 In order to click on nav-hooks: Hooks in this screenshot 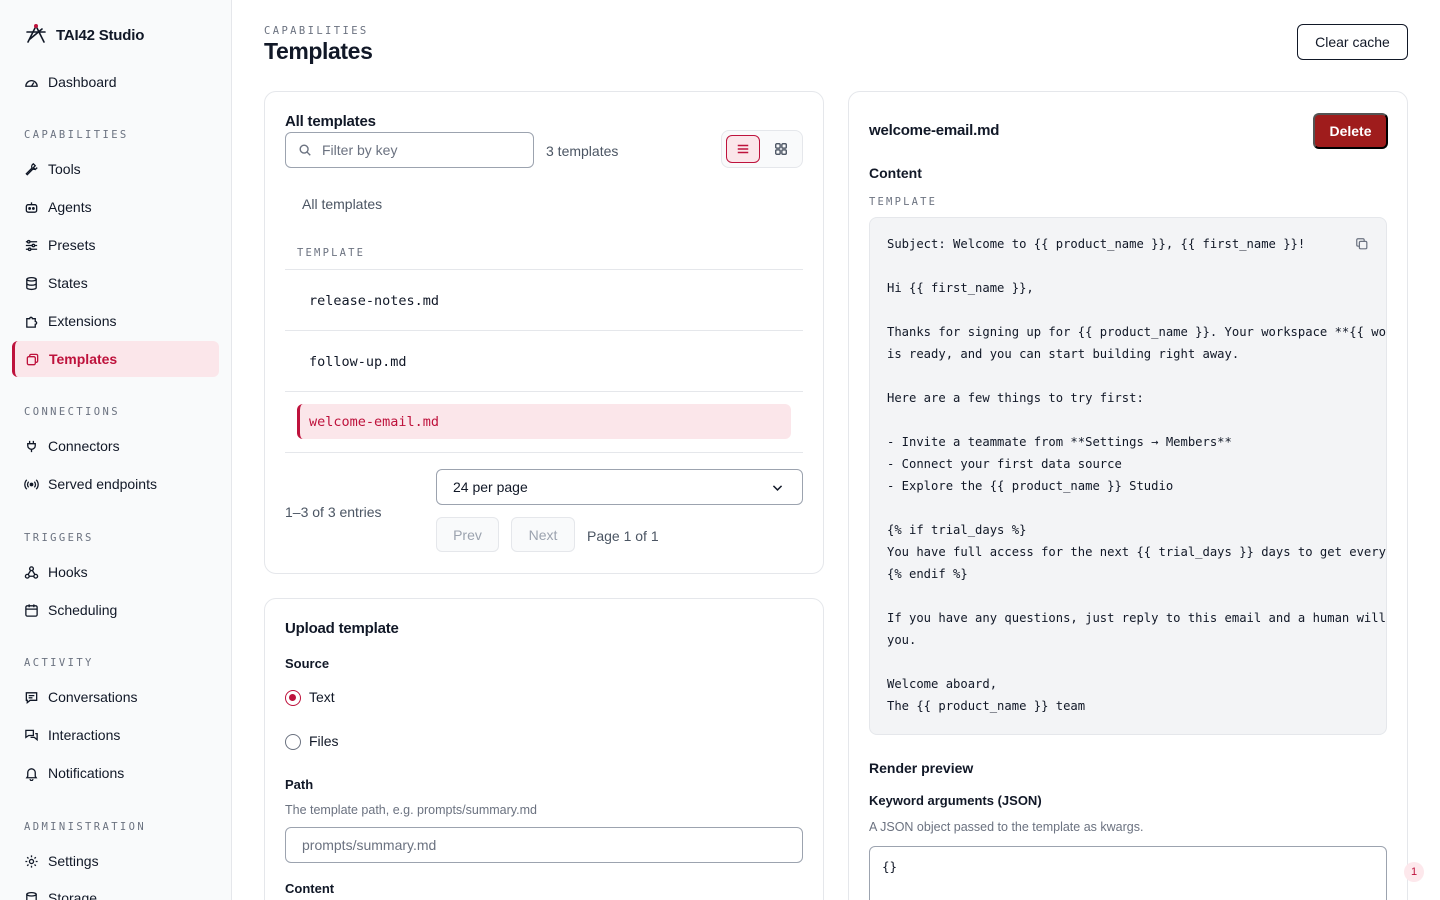, I will do `click(115, 572)`.